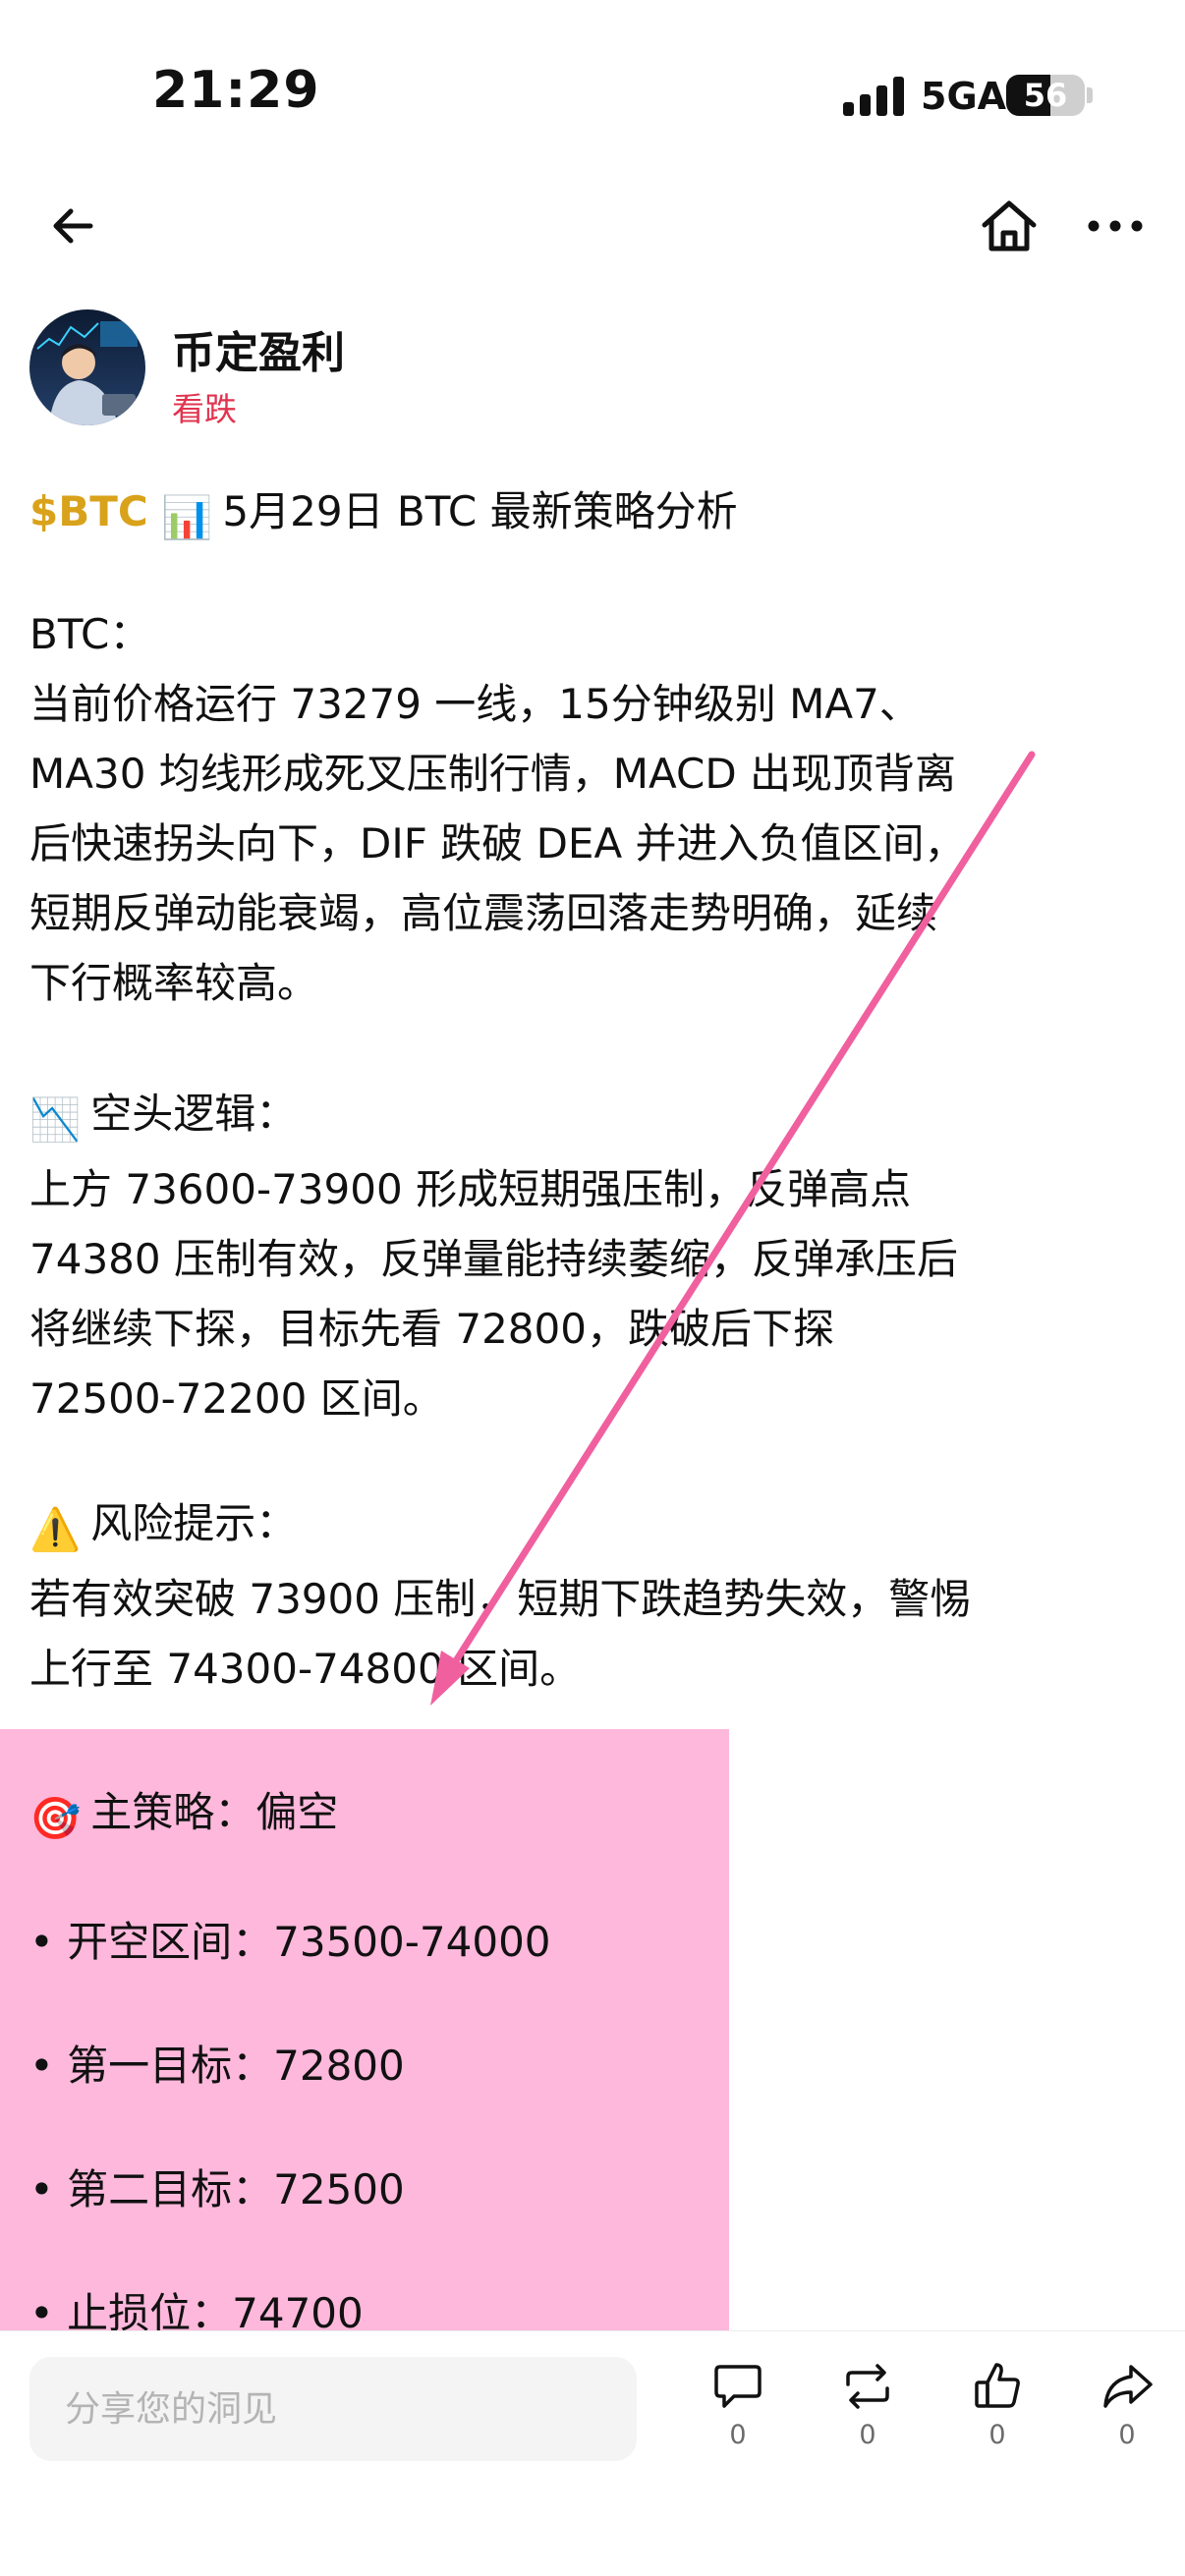  Describe the element at coordinates (738, 2418) in the screenshot. I see `comment-button: 0` at that location.